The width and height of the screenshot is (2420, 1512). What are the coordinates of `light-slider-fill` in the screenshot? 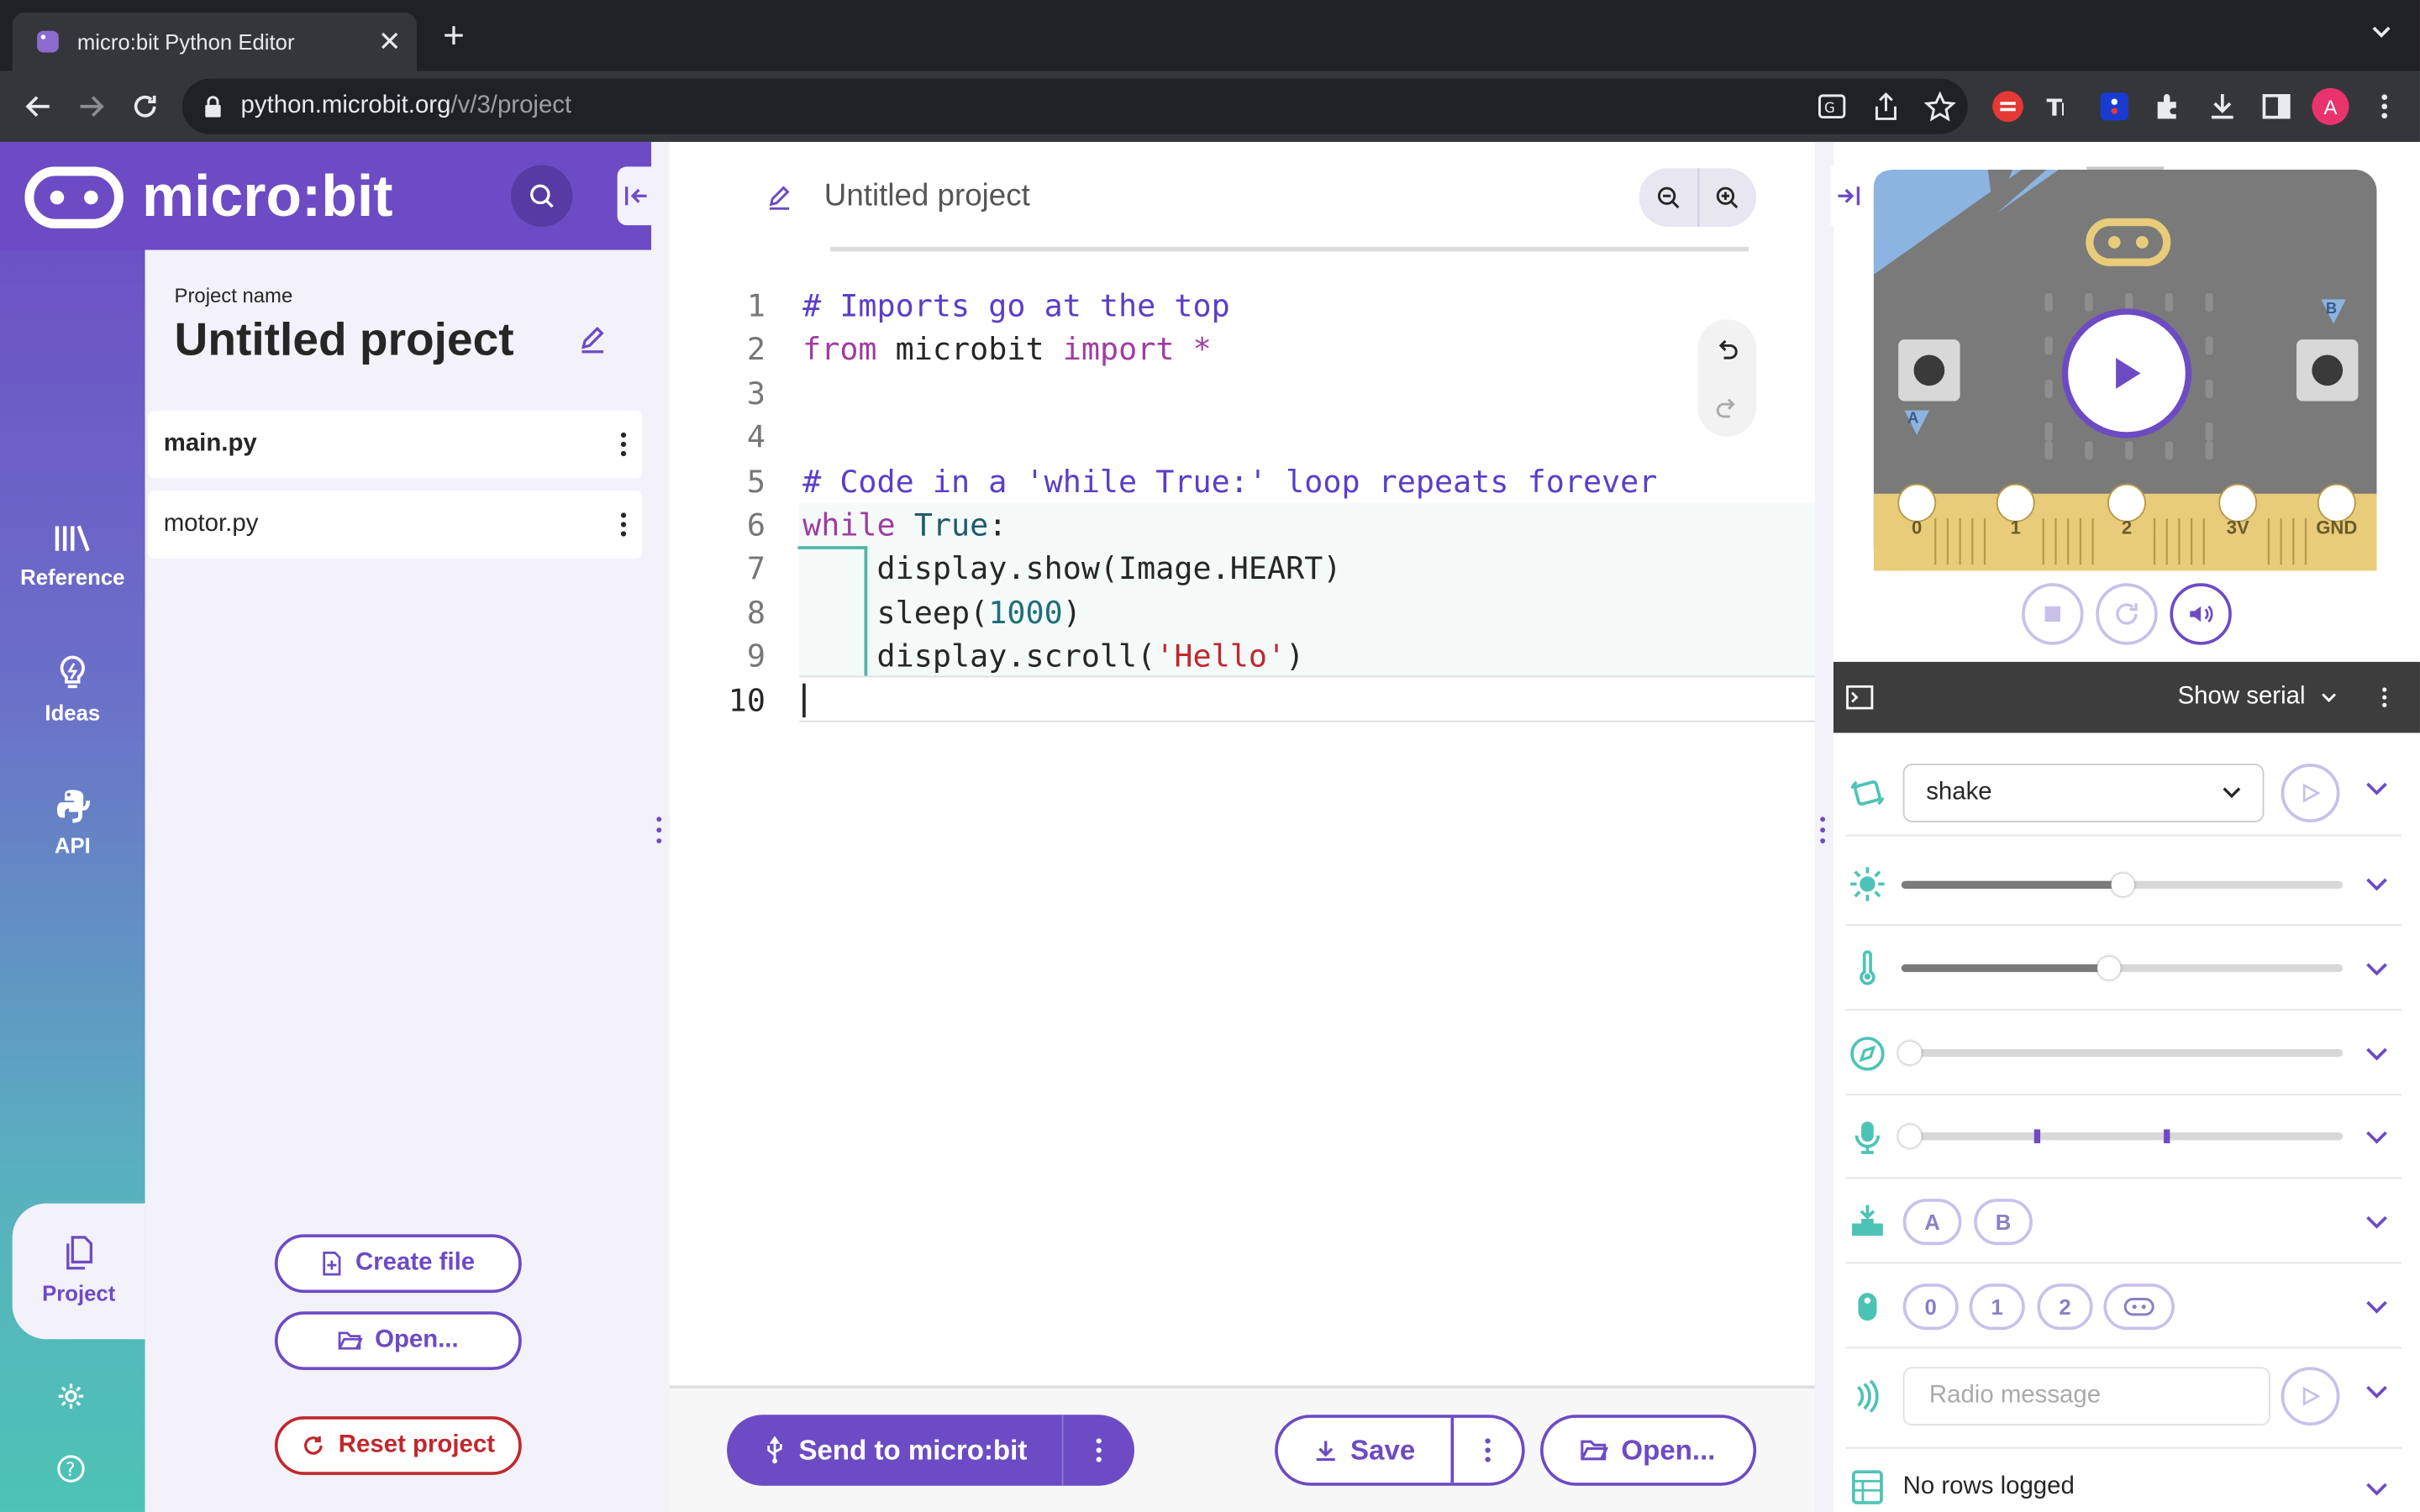 It's located at (2012, 884).